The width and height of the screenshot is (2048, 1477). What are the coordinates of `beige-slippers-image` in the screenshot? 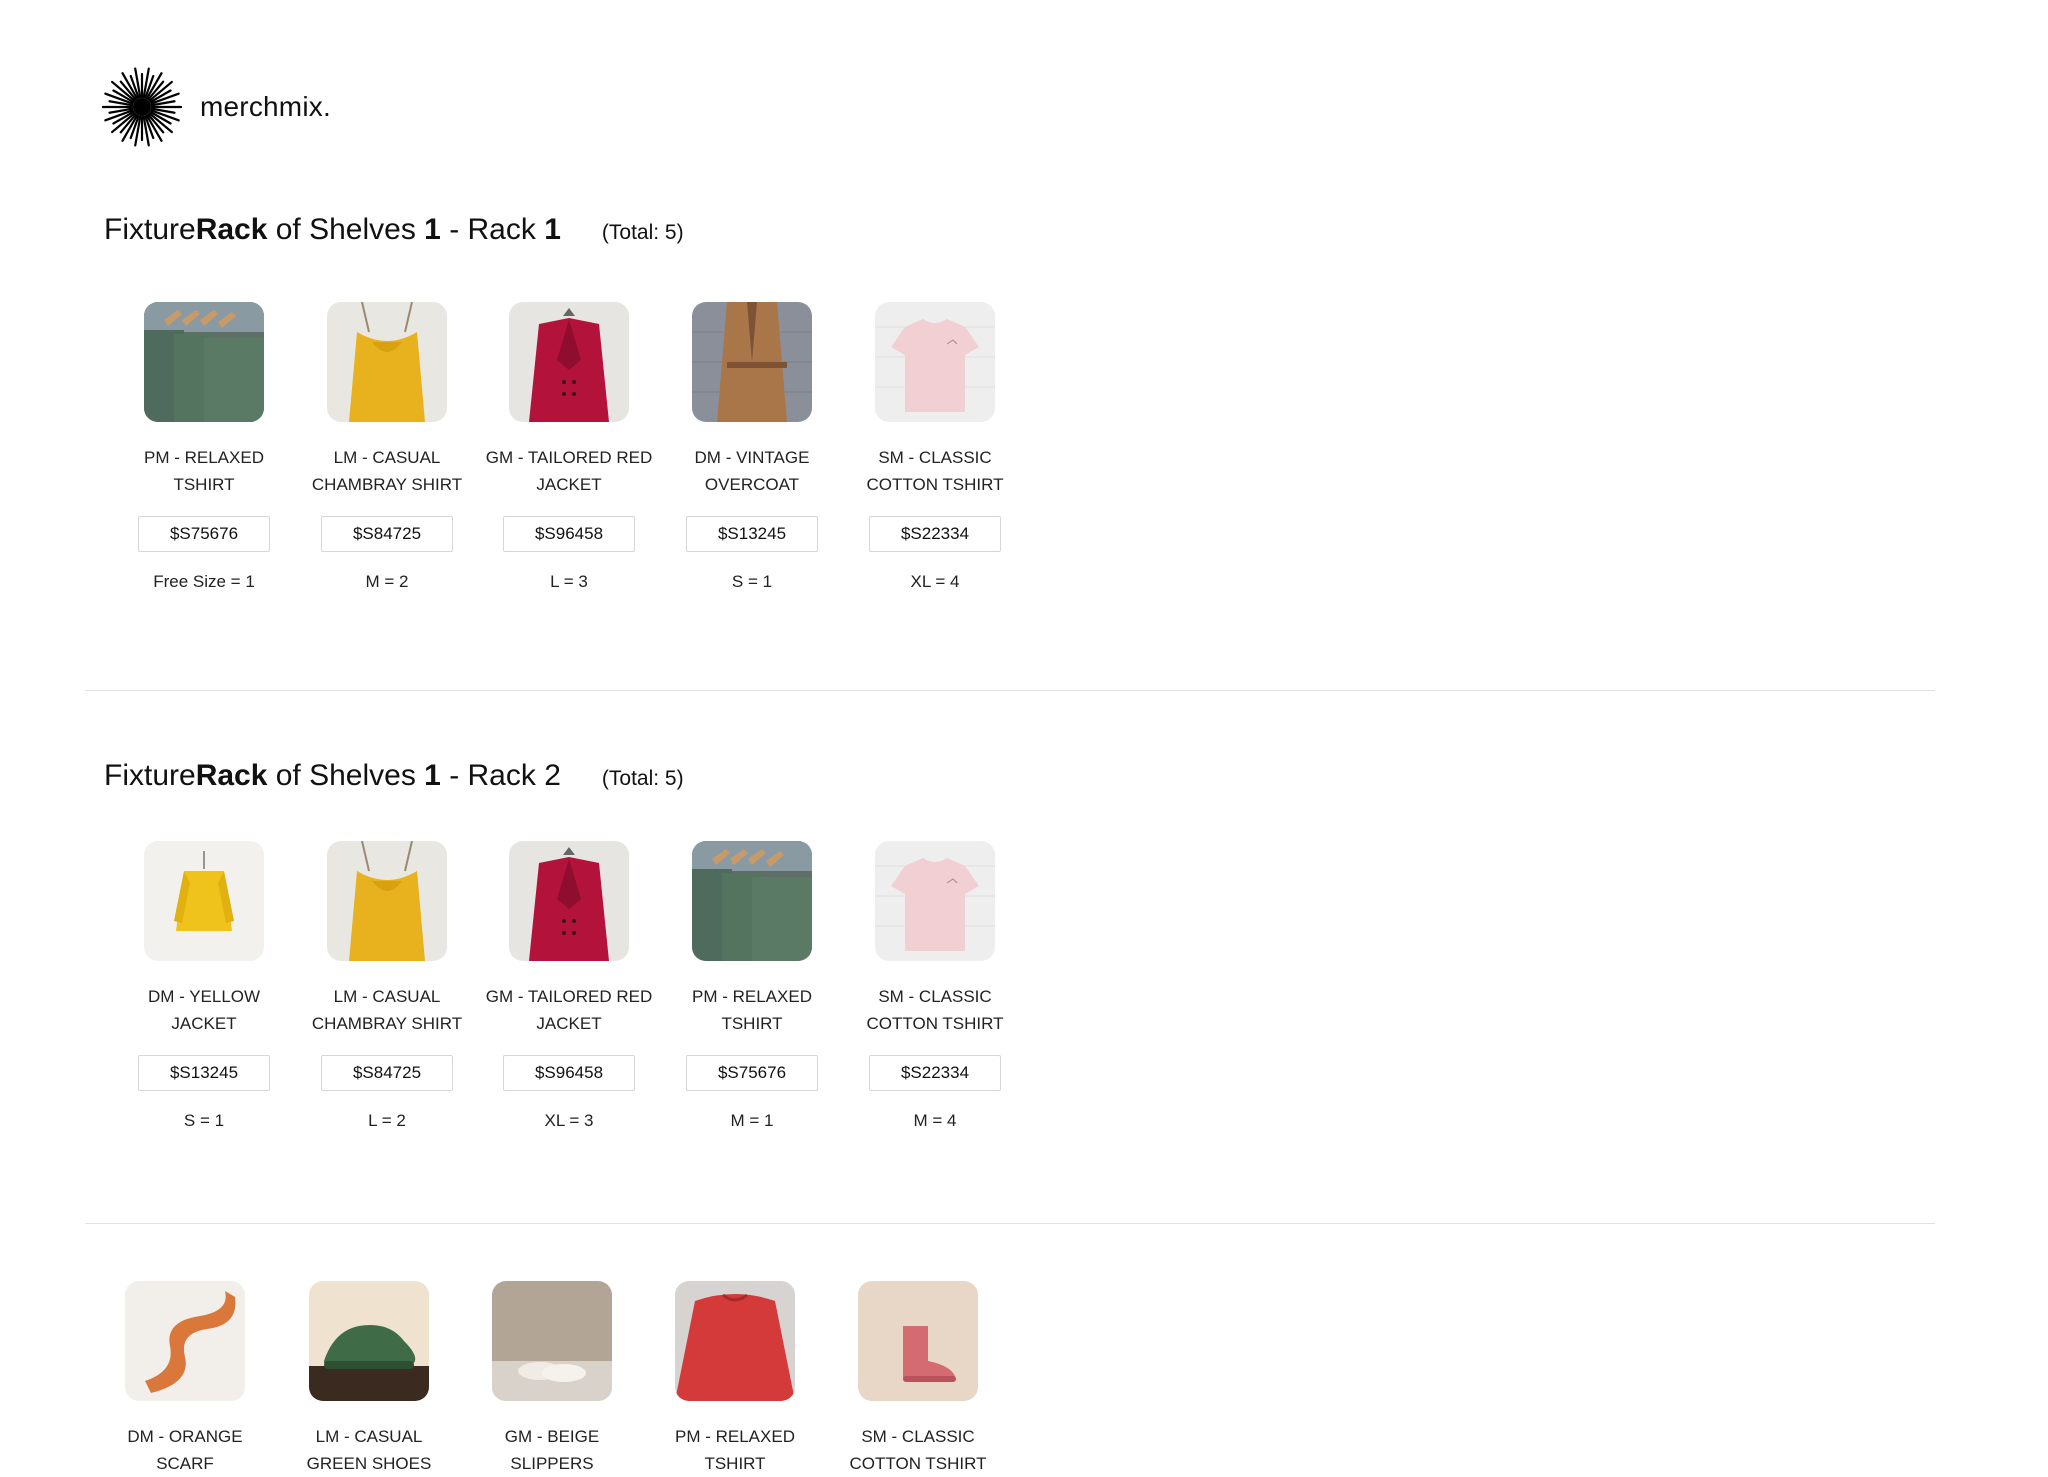 It's located at (552, 1341).